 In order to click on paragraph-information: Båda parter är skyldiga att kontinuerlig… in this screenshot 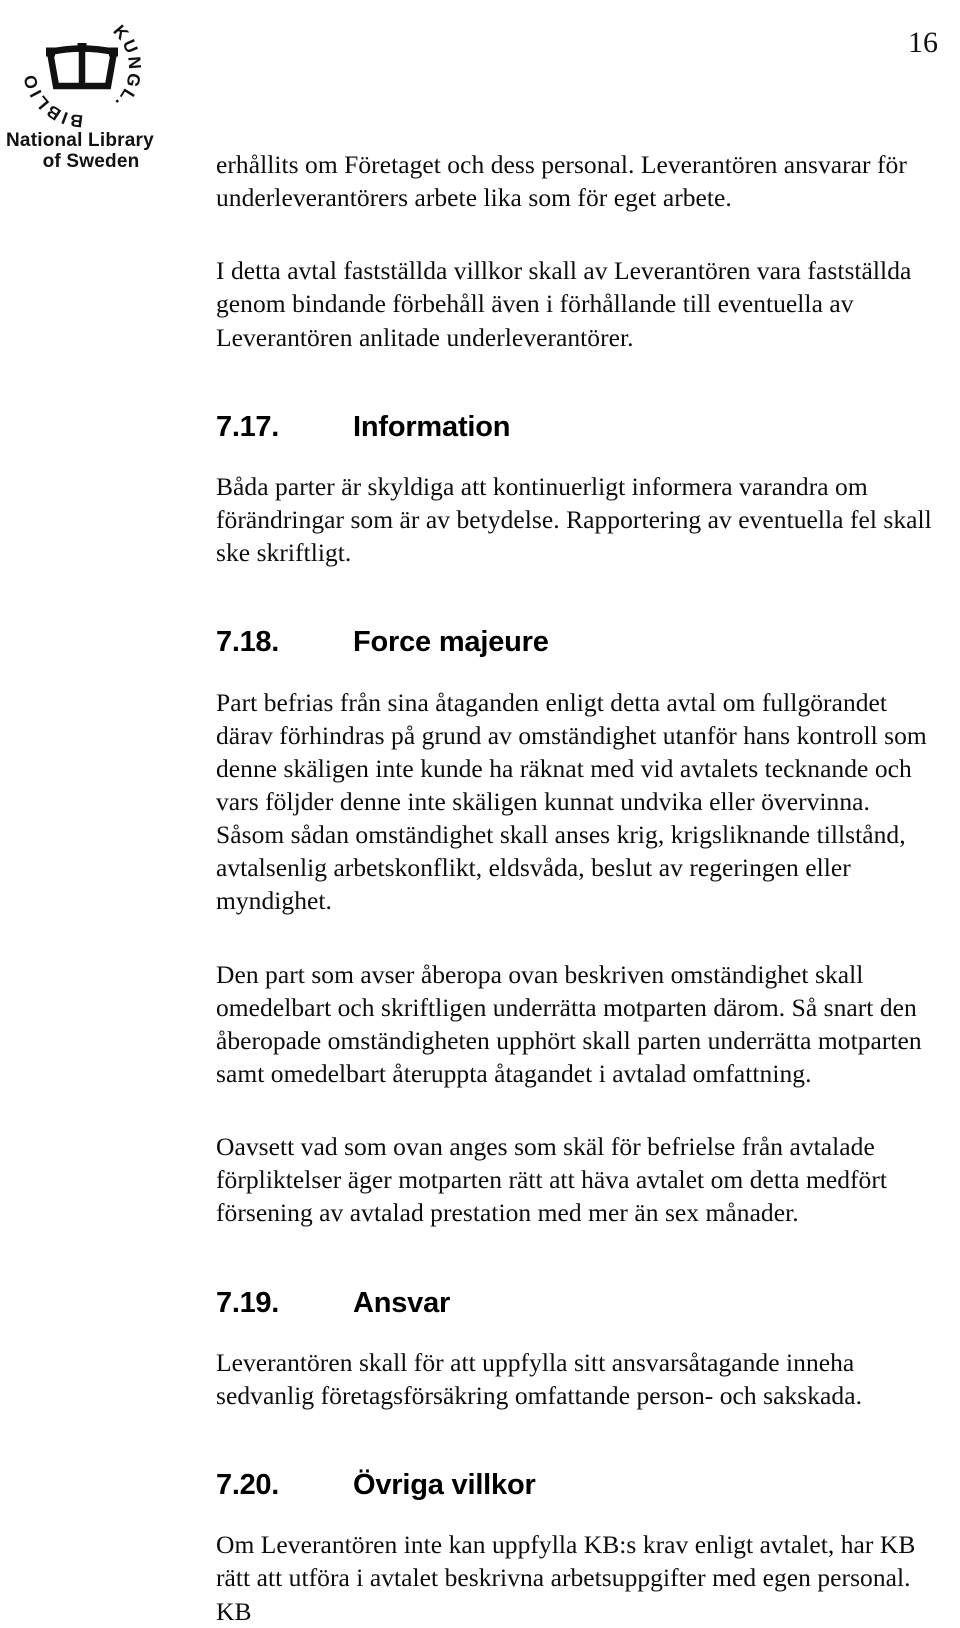, I will do `click(574, 519)`.